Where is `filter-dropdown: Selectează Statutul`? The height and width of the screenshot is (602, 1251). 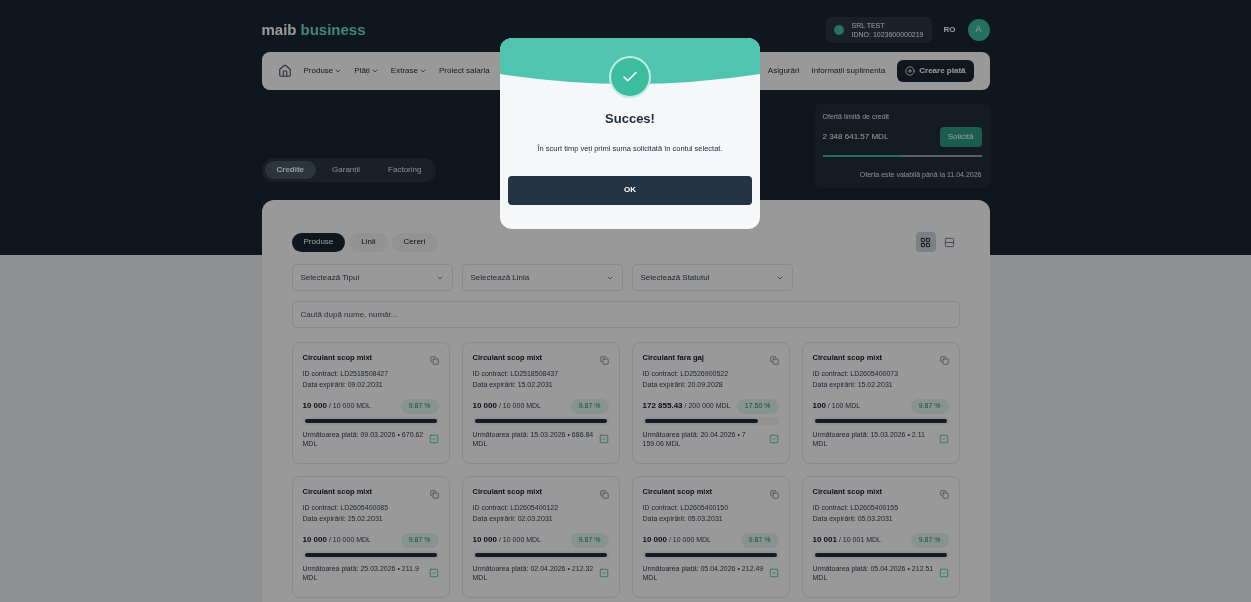
filter-dropdown: Selectează Statutul is located at coordinates (712, 277).